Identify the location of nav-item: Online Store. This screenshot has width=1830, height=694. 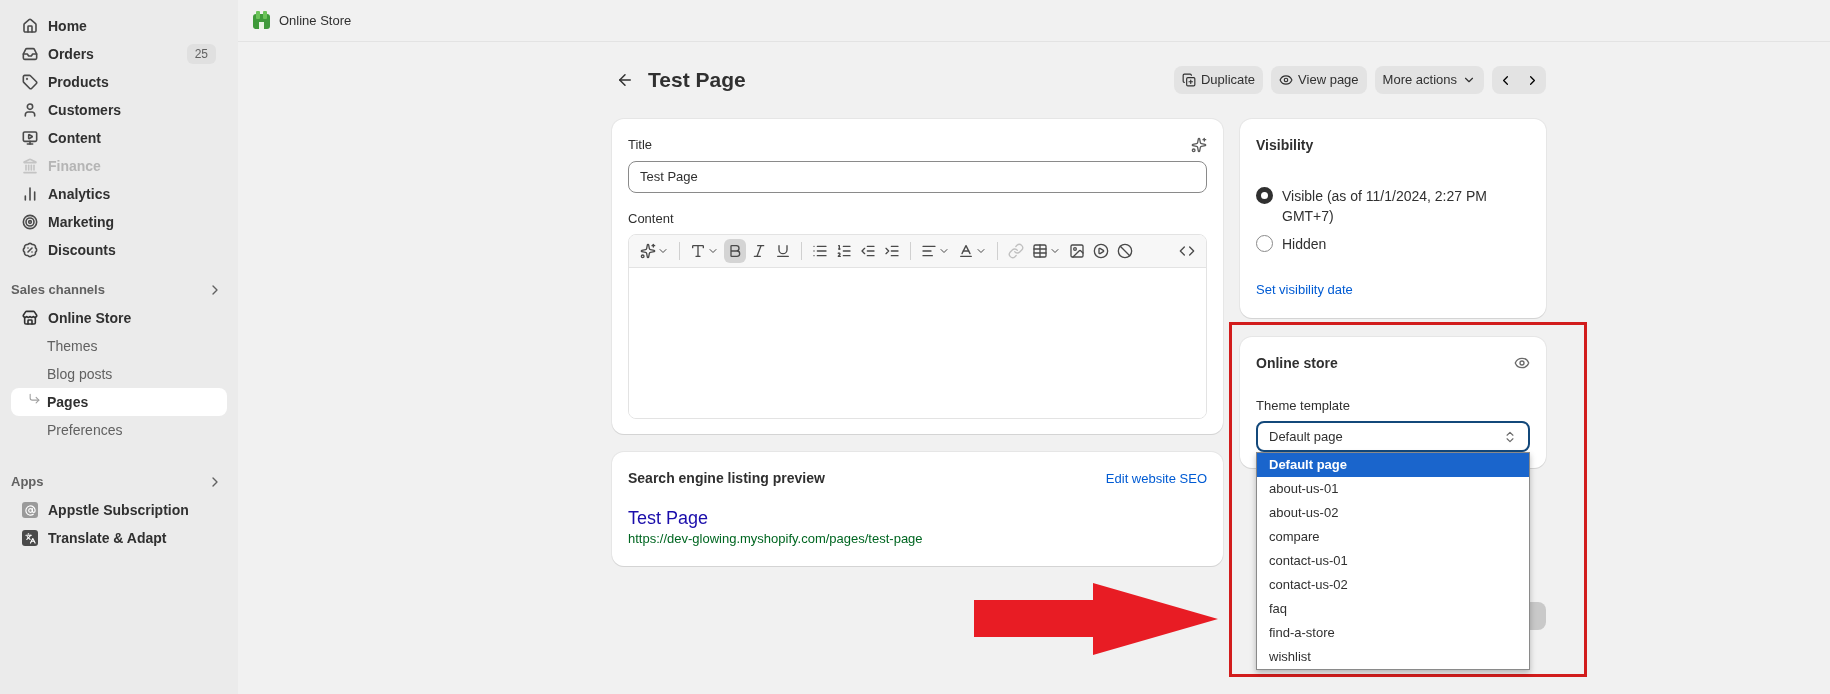
(119, 318).